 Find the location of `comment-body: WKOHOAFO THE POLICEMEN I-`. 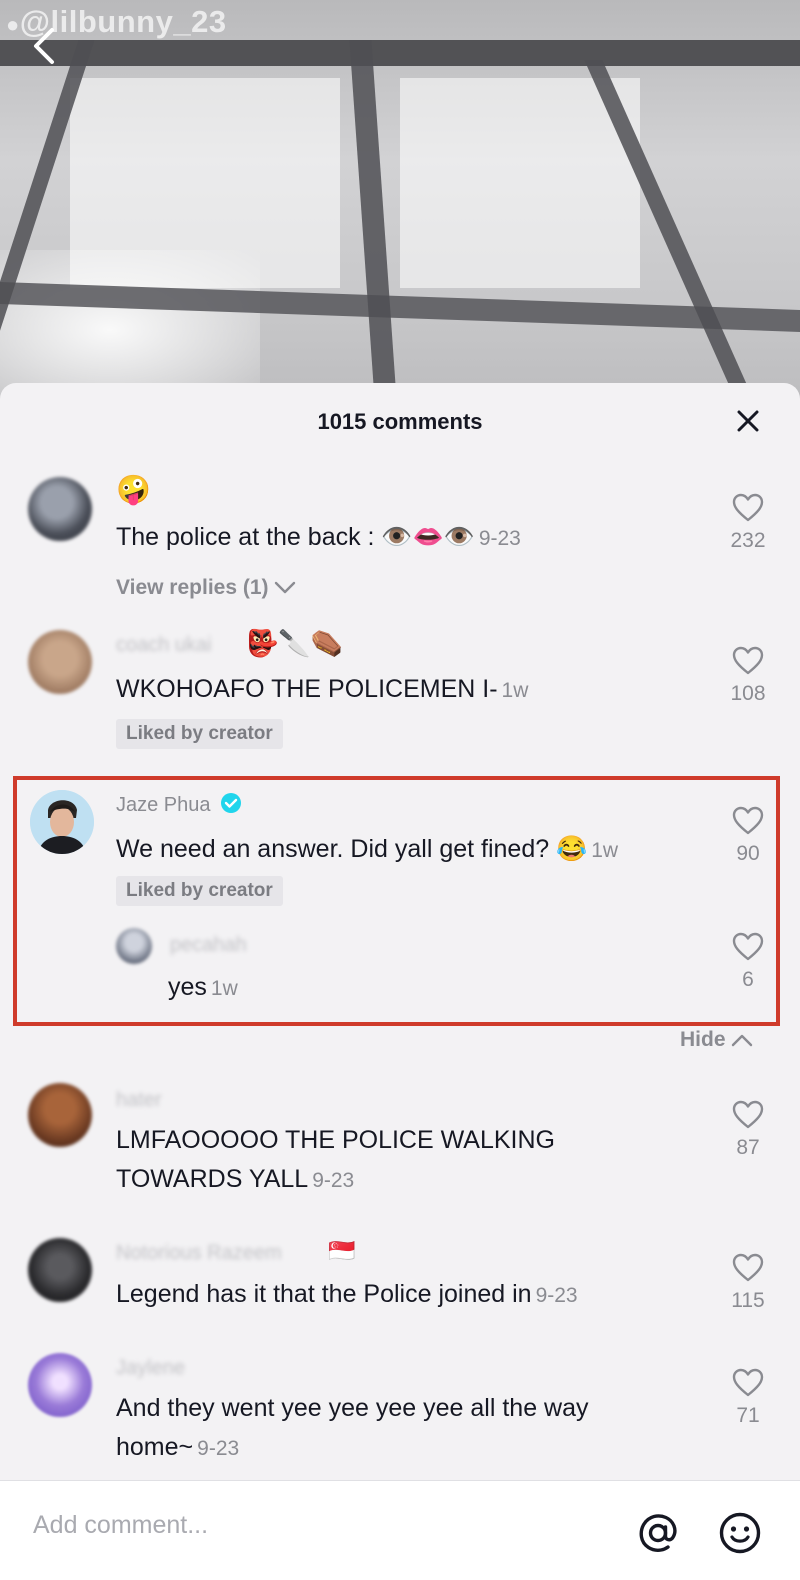

comment-body: WKOHOAFO THE POLICEMEN I- is located at coordinates (307, 689).